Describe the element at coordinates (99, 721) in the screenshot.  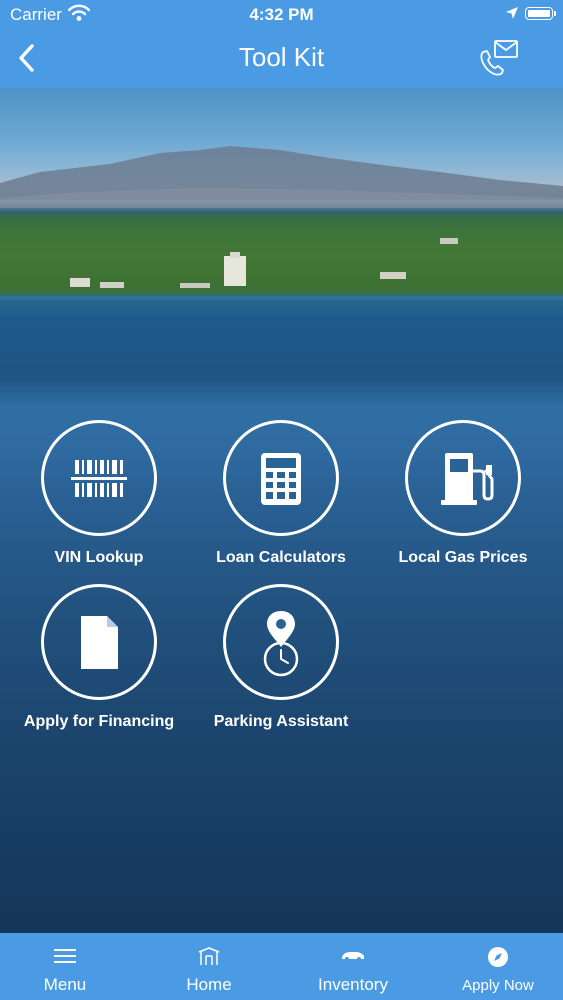
I see `tool-label: Apply for Financing` at that location.